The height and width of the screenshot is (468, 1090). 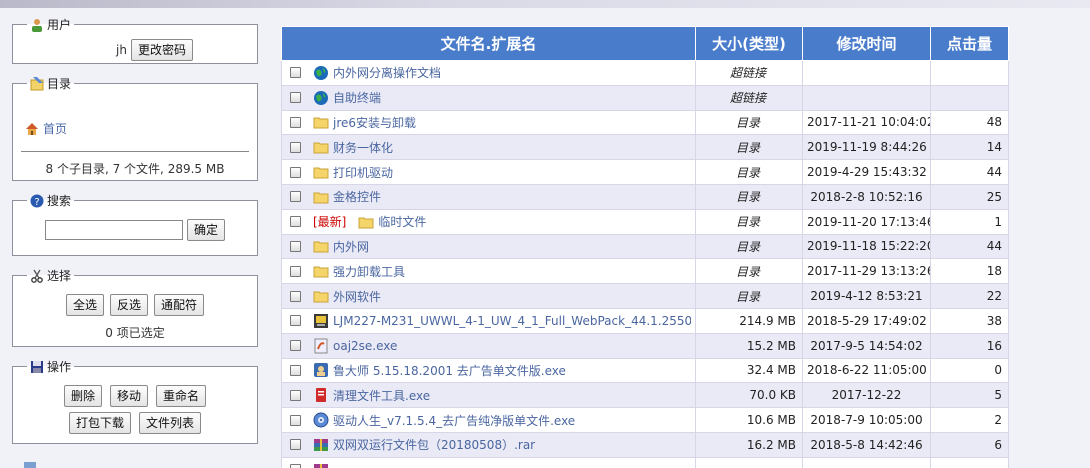 I want to click on exe-icon, so click(x=321, y=346).